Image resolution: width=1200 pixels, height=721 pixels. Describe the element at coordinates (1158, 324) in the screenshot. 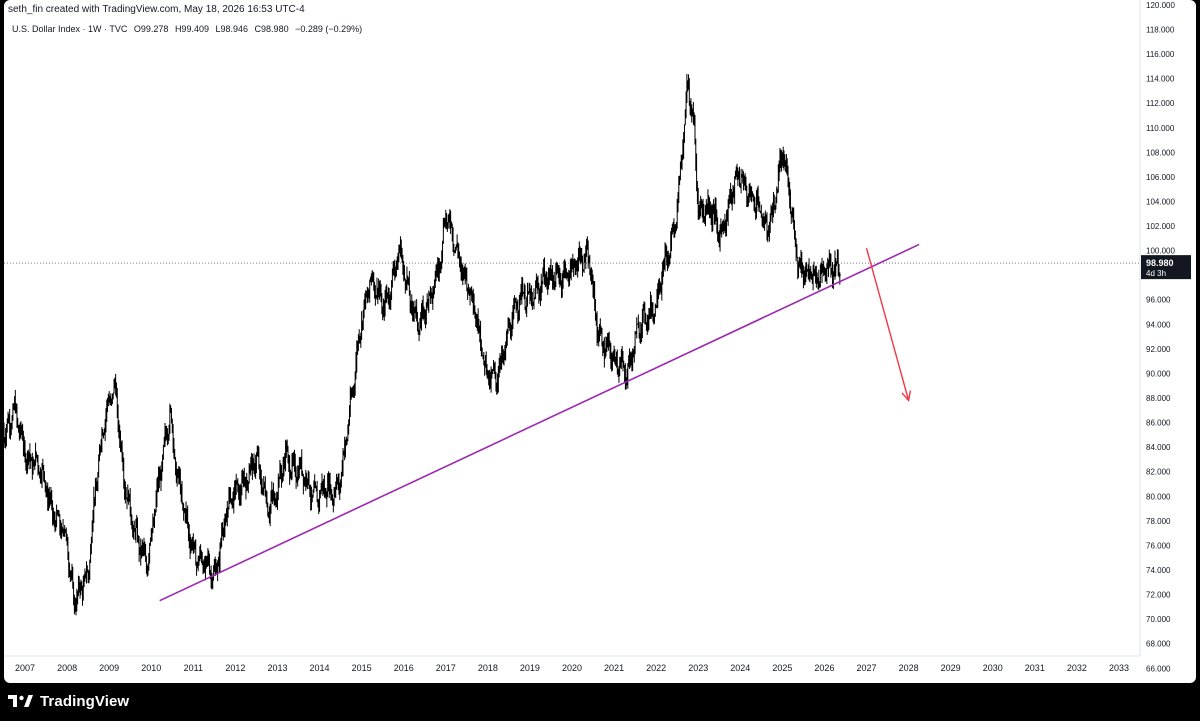

I see `y-tick-label: 94.000` at that location.